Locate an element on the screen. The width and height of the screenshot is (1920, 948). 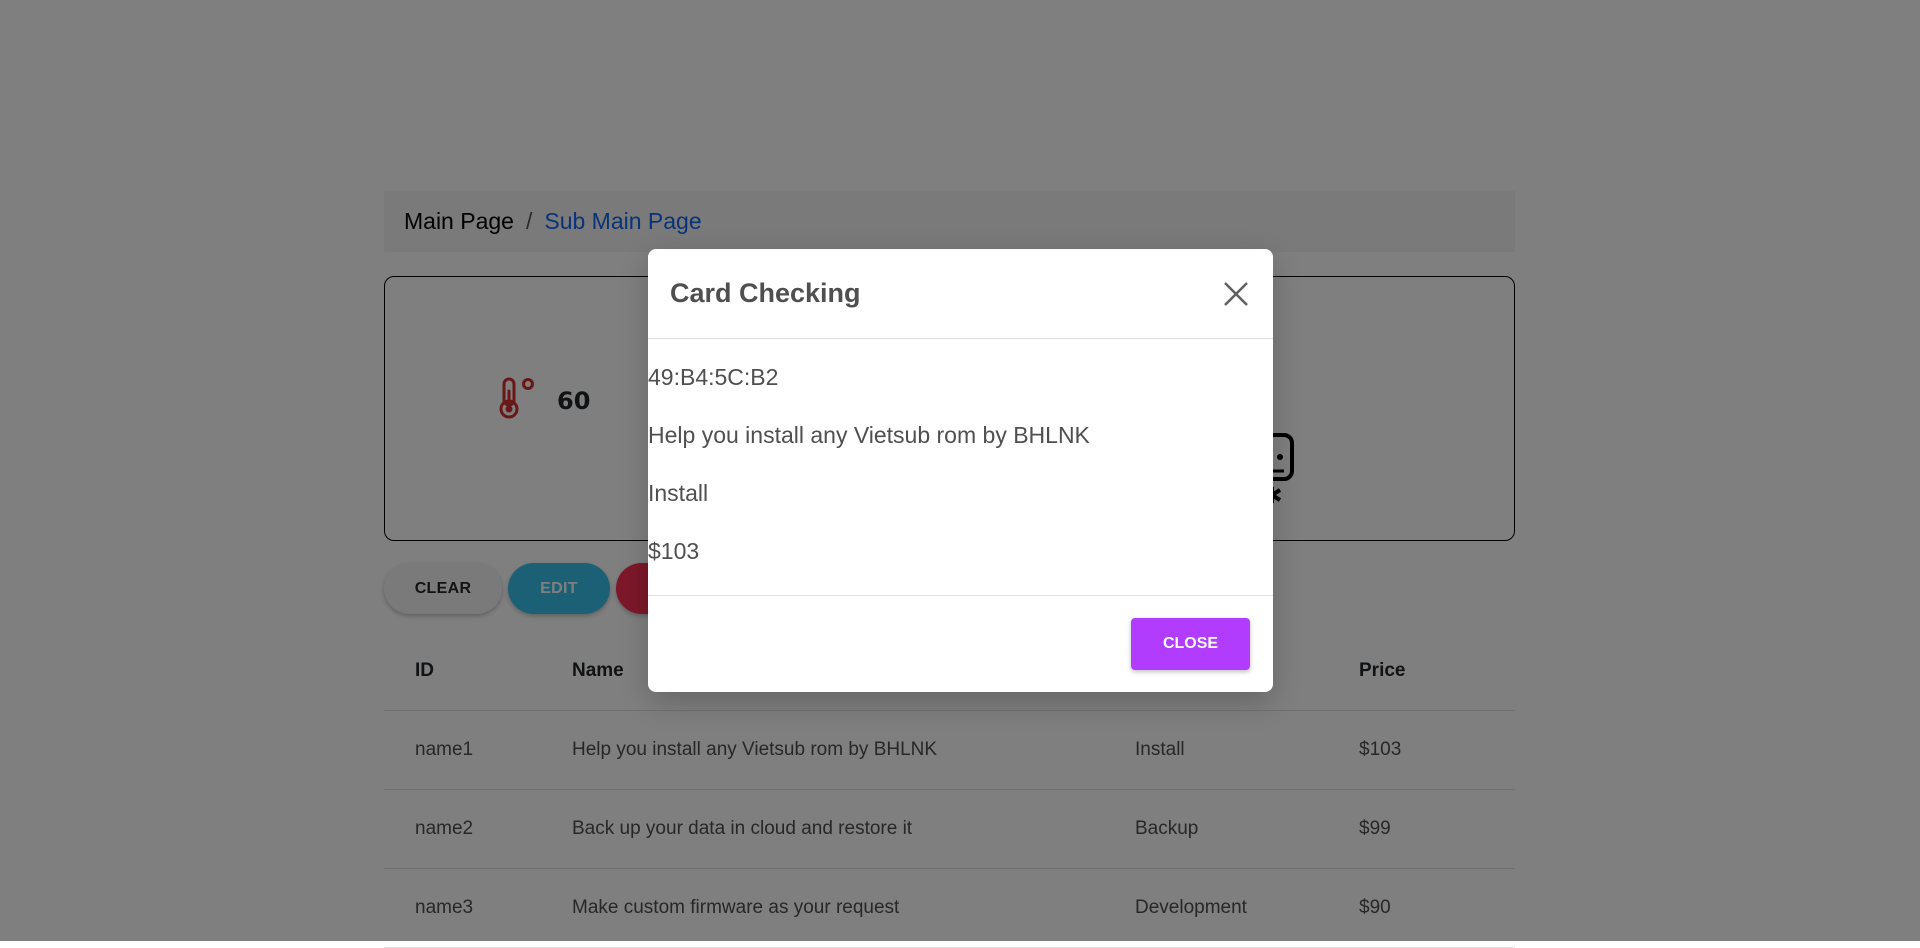
close-button: CLOSE is located at coordinates (1190, 644).